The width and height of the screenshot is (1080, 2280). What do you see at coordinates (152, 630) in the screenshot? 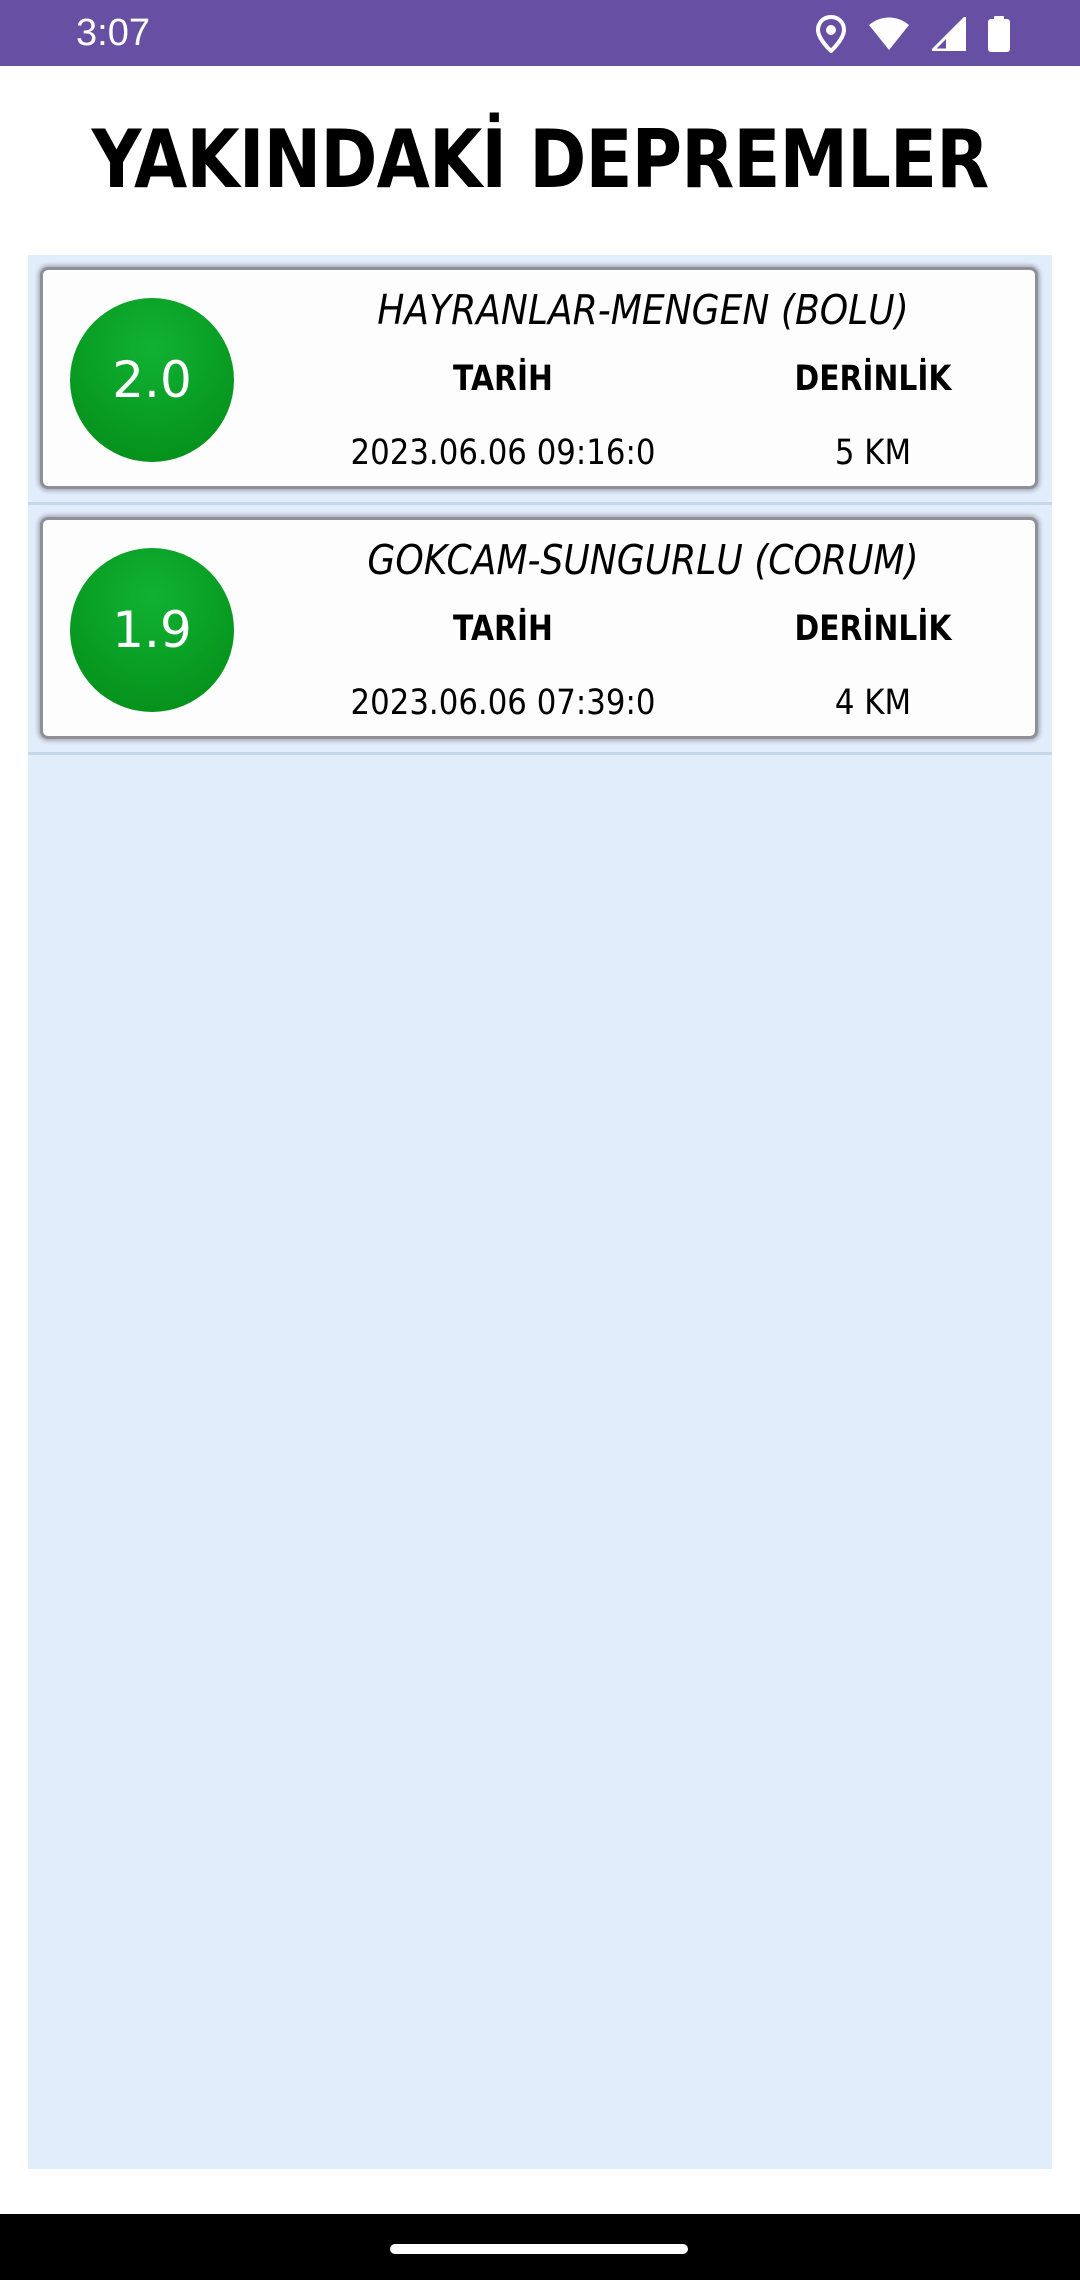
I see `magnitude-badge: 1.9` at bounding box center [152, 630].